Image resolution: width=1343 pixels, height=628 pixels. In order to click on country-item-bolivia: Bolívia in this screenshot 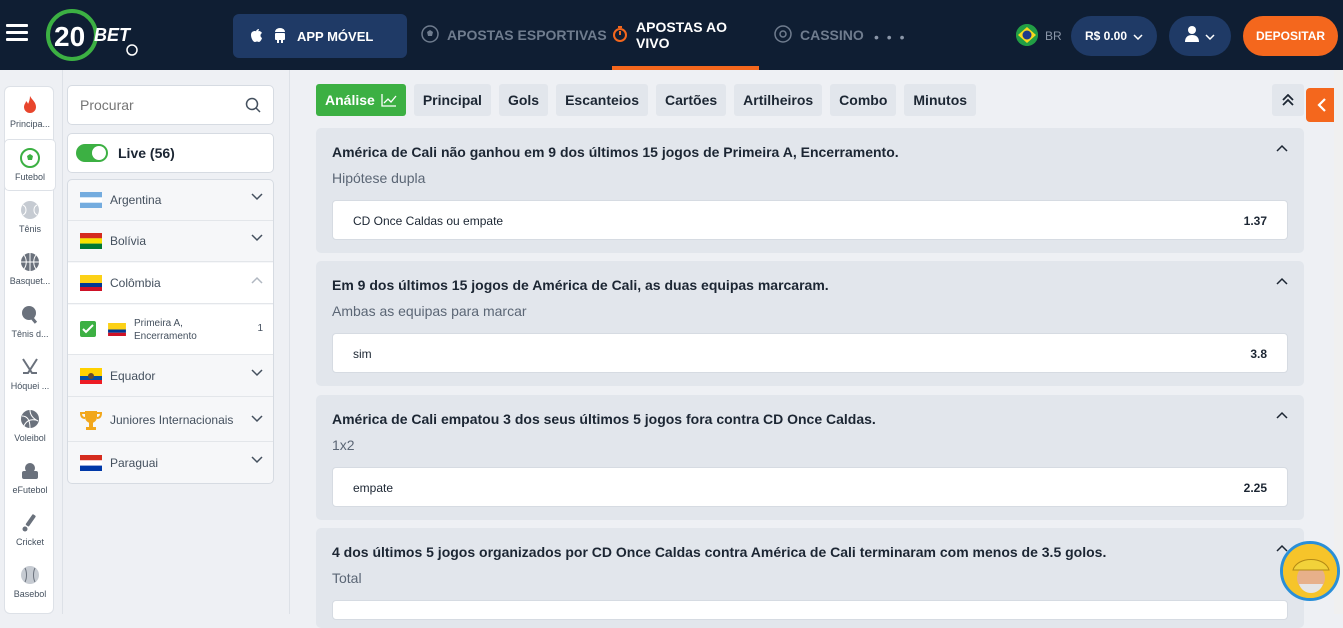, I will do `click(170, 241)`.